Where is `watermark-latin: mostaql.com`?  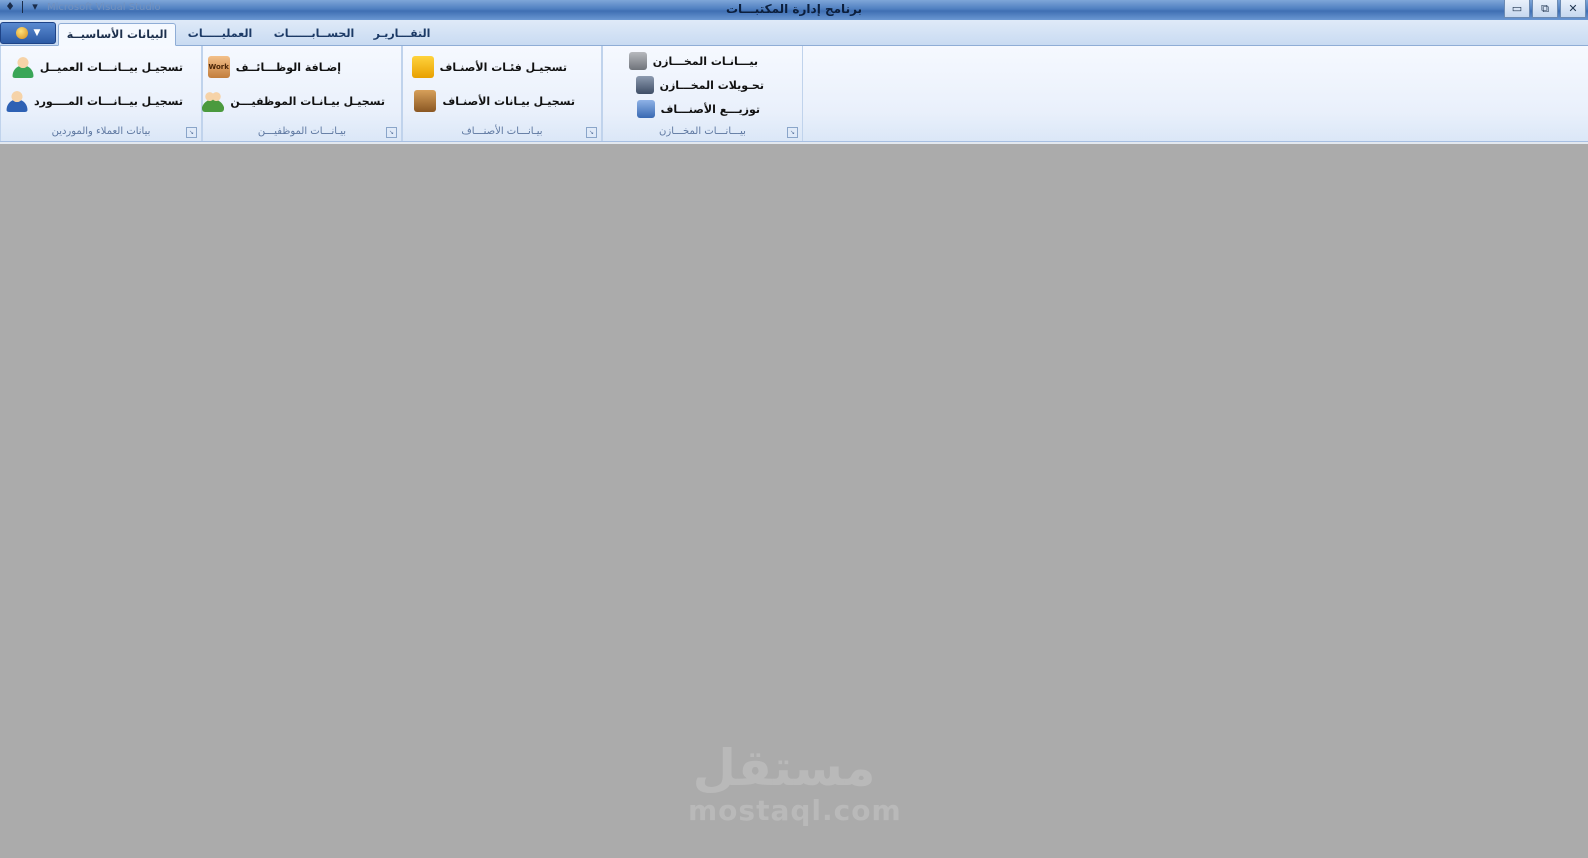 watermark-latin: mostaql.com is located at coordinates (795, 810).